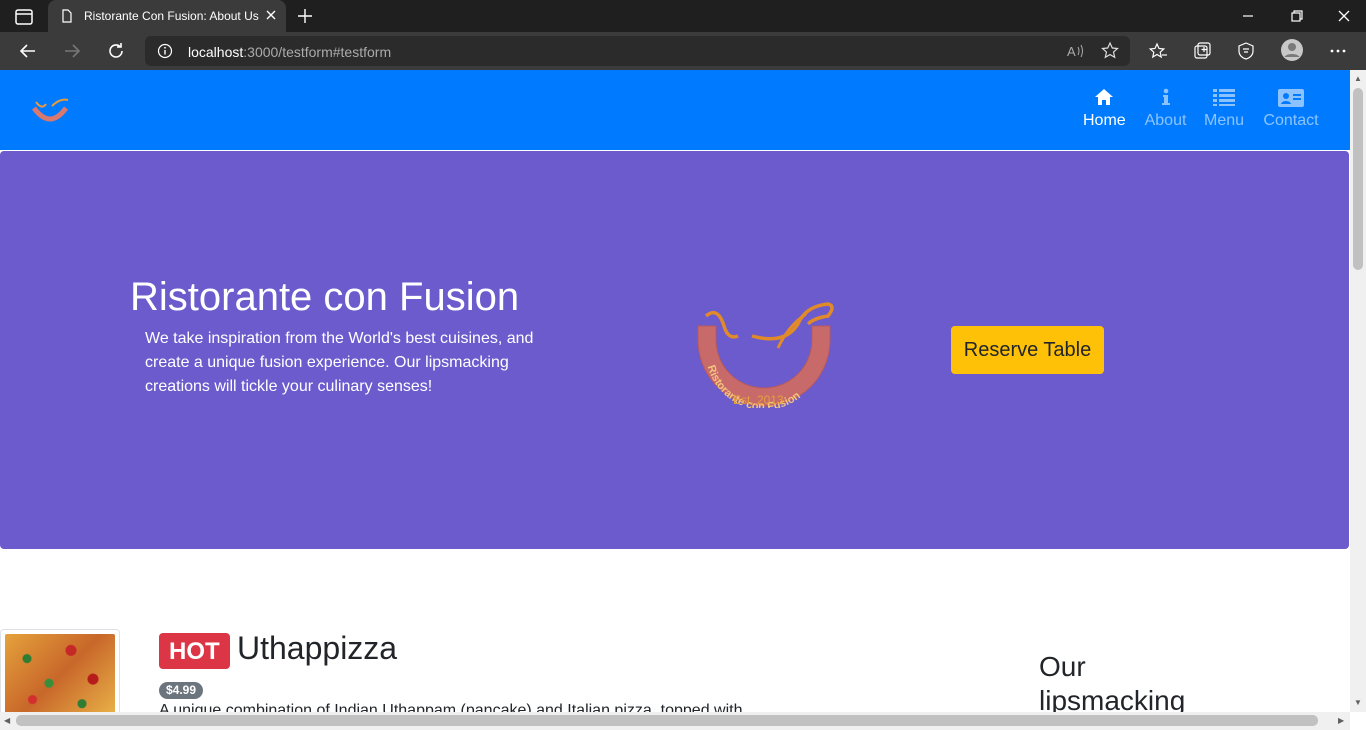 Image resolution: width=1366 pixels, height=730 pixels. Describe the element at coordinates (1104, 110) in the screenshot. I see `nav-home: Home` at that location.